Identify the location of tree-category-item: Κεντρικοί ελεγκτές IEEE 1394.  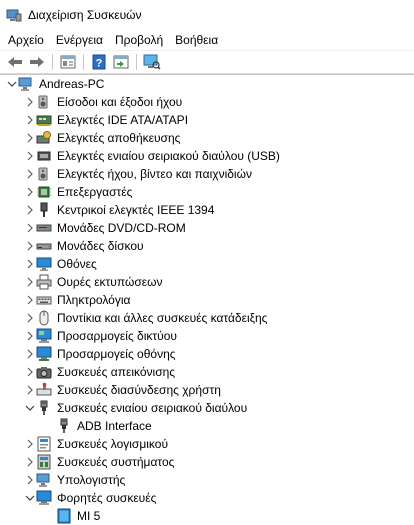
(207, 210).